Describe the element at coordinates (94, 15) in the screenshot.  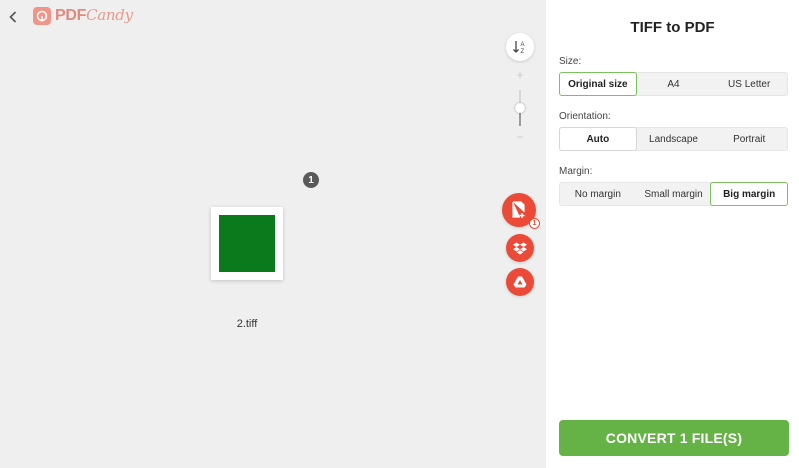
I see `logo-text: PDFCandy` at that location.